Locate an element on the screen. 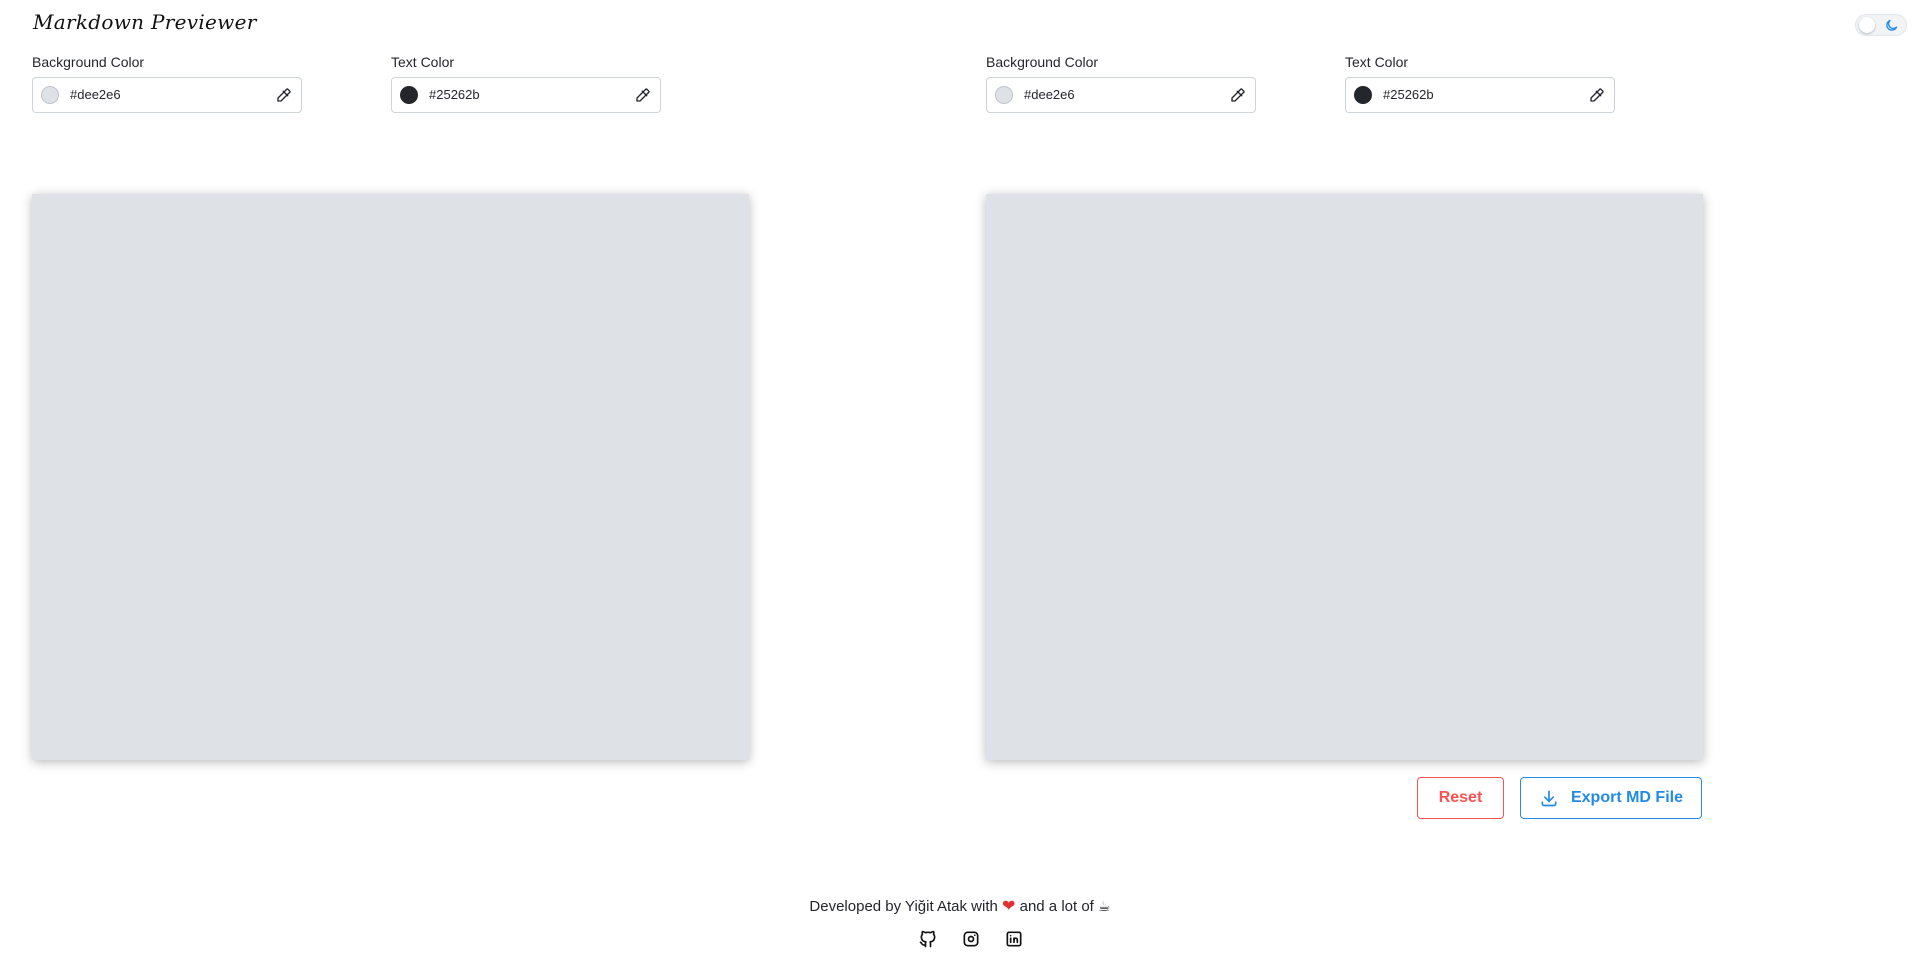 The image size is (1920, 959). coffee-icon: ☕ is located at coordinates (1104, 906).